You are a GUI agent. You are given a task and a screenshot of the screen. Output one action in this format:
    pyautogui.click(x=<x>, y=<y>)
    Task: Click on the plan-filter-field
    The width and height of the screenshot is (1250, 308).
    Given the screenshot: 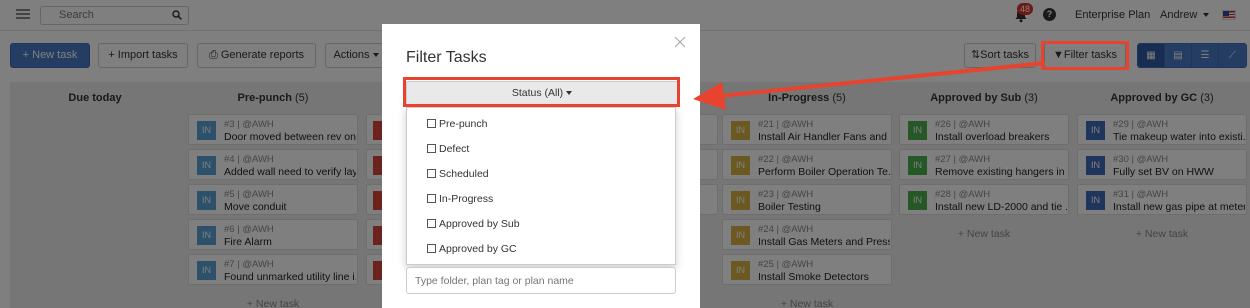 What is the action you would take?
    pyautogui.click(x=541, y=280)
    